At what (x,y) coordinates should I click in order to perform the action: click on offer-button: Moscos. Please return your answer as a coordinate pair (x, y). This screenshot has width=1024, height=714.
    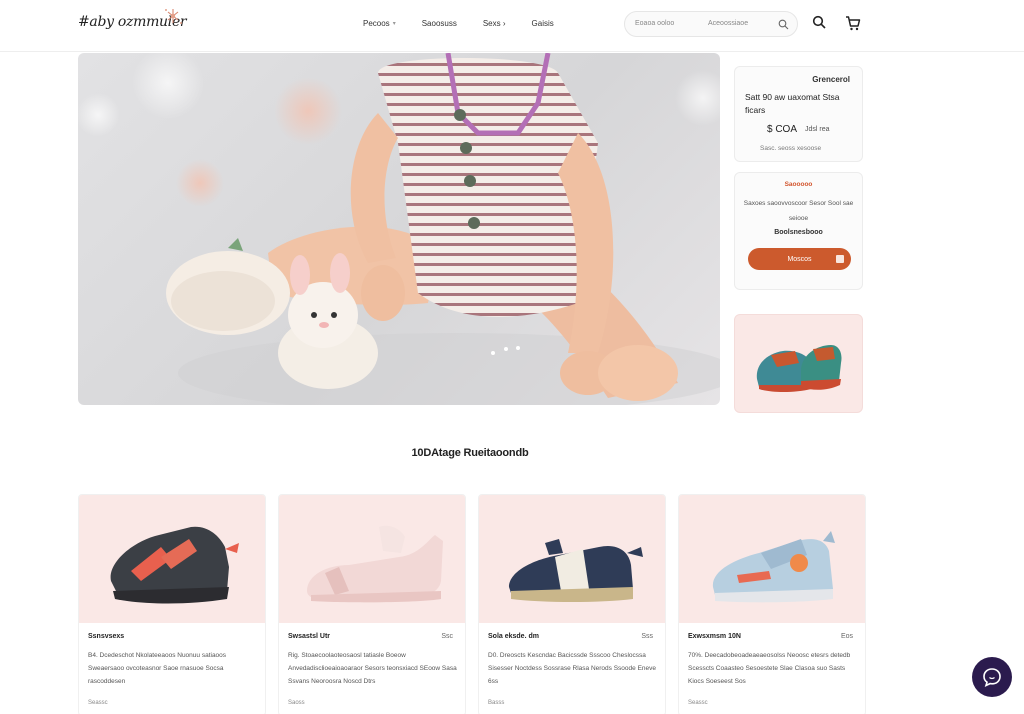
    Looking at the image, I should click on (799, 259).